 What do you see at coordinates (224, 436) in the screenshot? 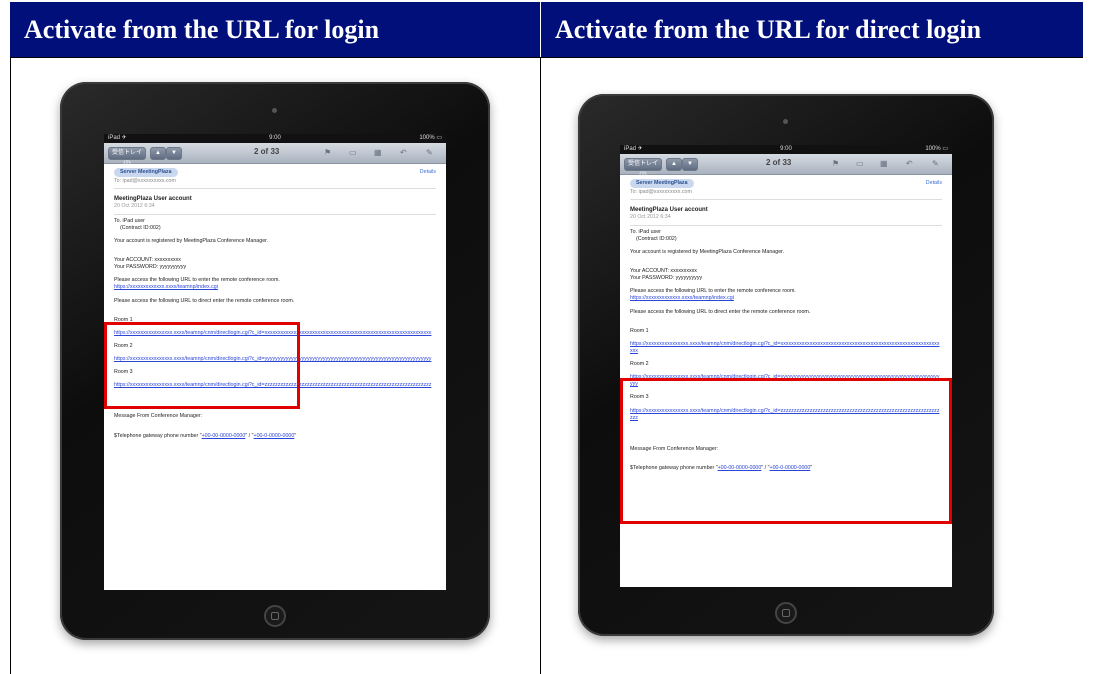
I see `telephone-link-1: +00-00-0000-0000` at bounding box center [224, 436].